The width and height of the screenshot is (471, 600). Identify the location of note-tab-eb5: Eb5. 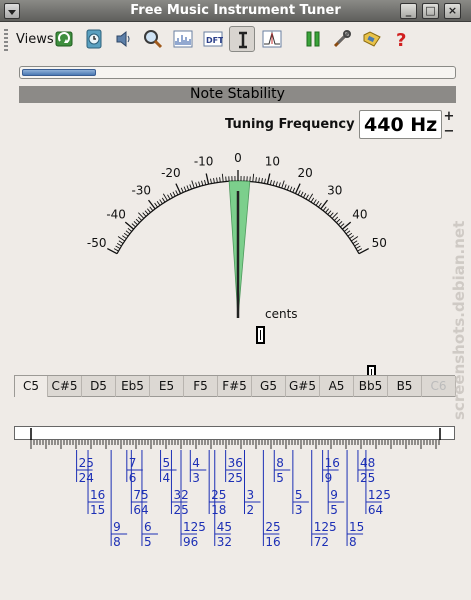
(133, 386).